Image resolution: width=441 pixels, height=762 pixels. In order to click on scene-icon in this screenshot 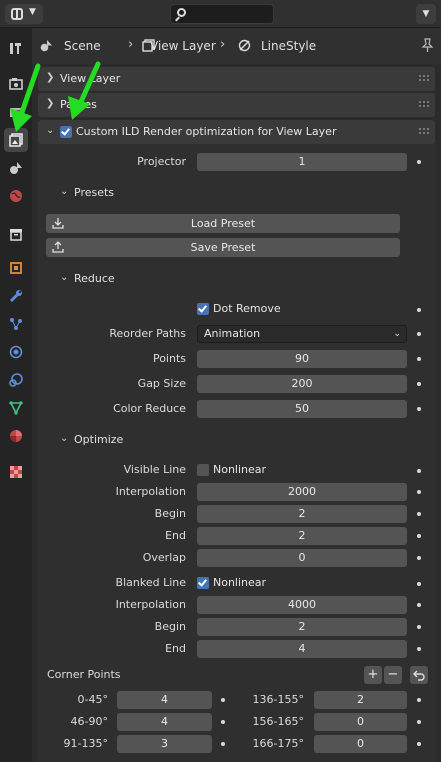, I will do `click(46, 46)`.